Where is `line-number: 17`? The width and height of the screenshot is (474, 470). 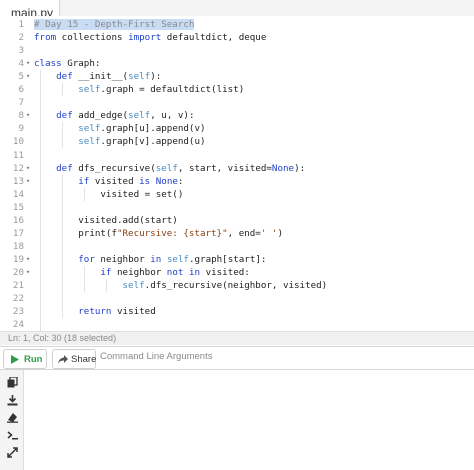 line-number: 17 is located at coordinates (18, 233).